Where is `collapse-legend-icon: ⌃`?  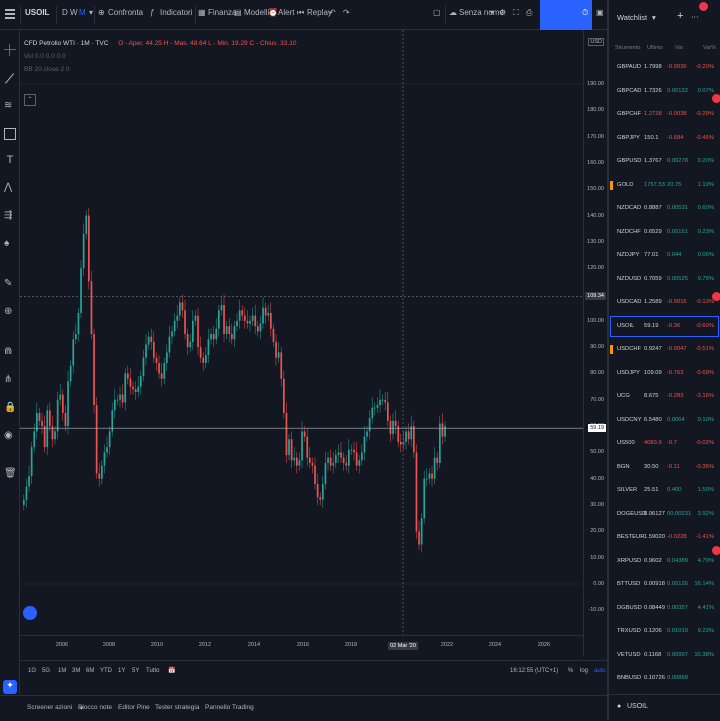 collapse-legend-icon: ⌃ is located at coordinates (30, 100).